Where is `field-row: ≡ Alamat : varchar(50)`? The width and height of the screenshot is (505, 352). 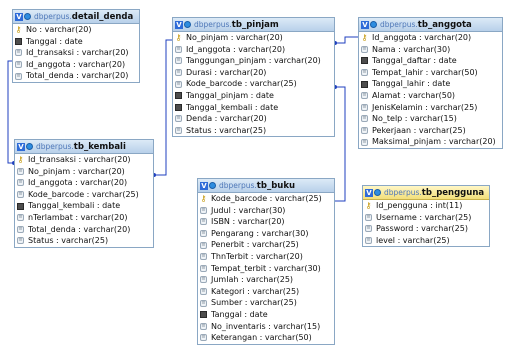
field-row: ≡ Alamat : varchar(50) is located at coordinates (430, 96).